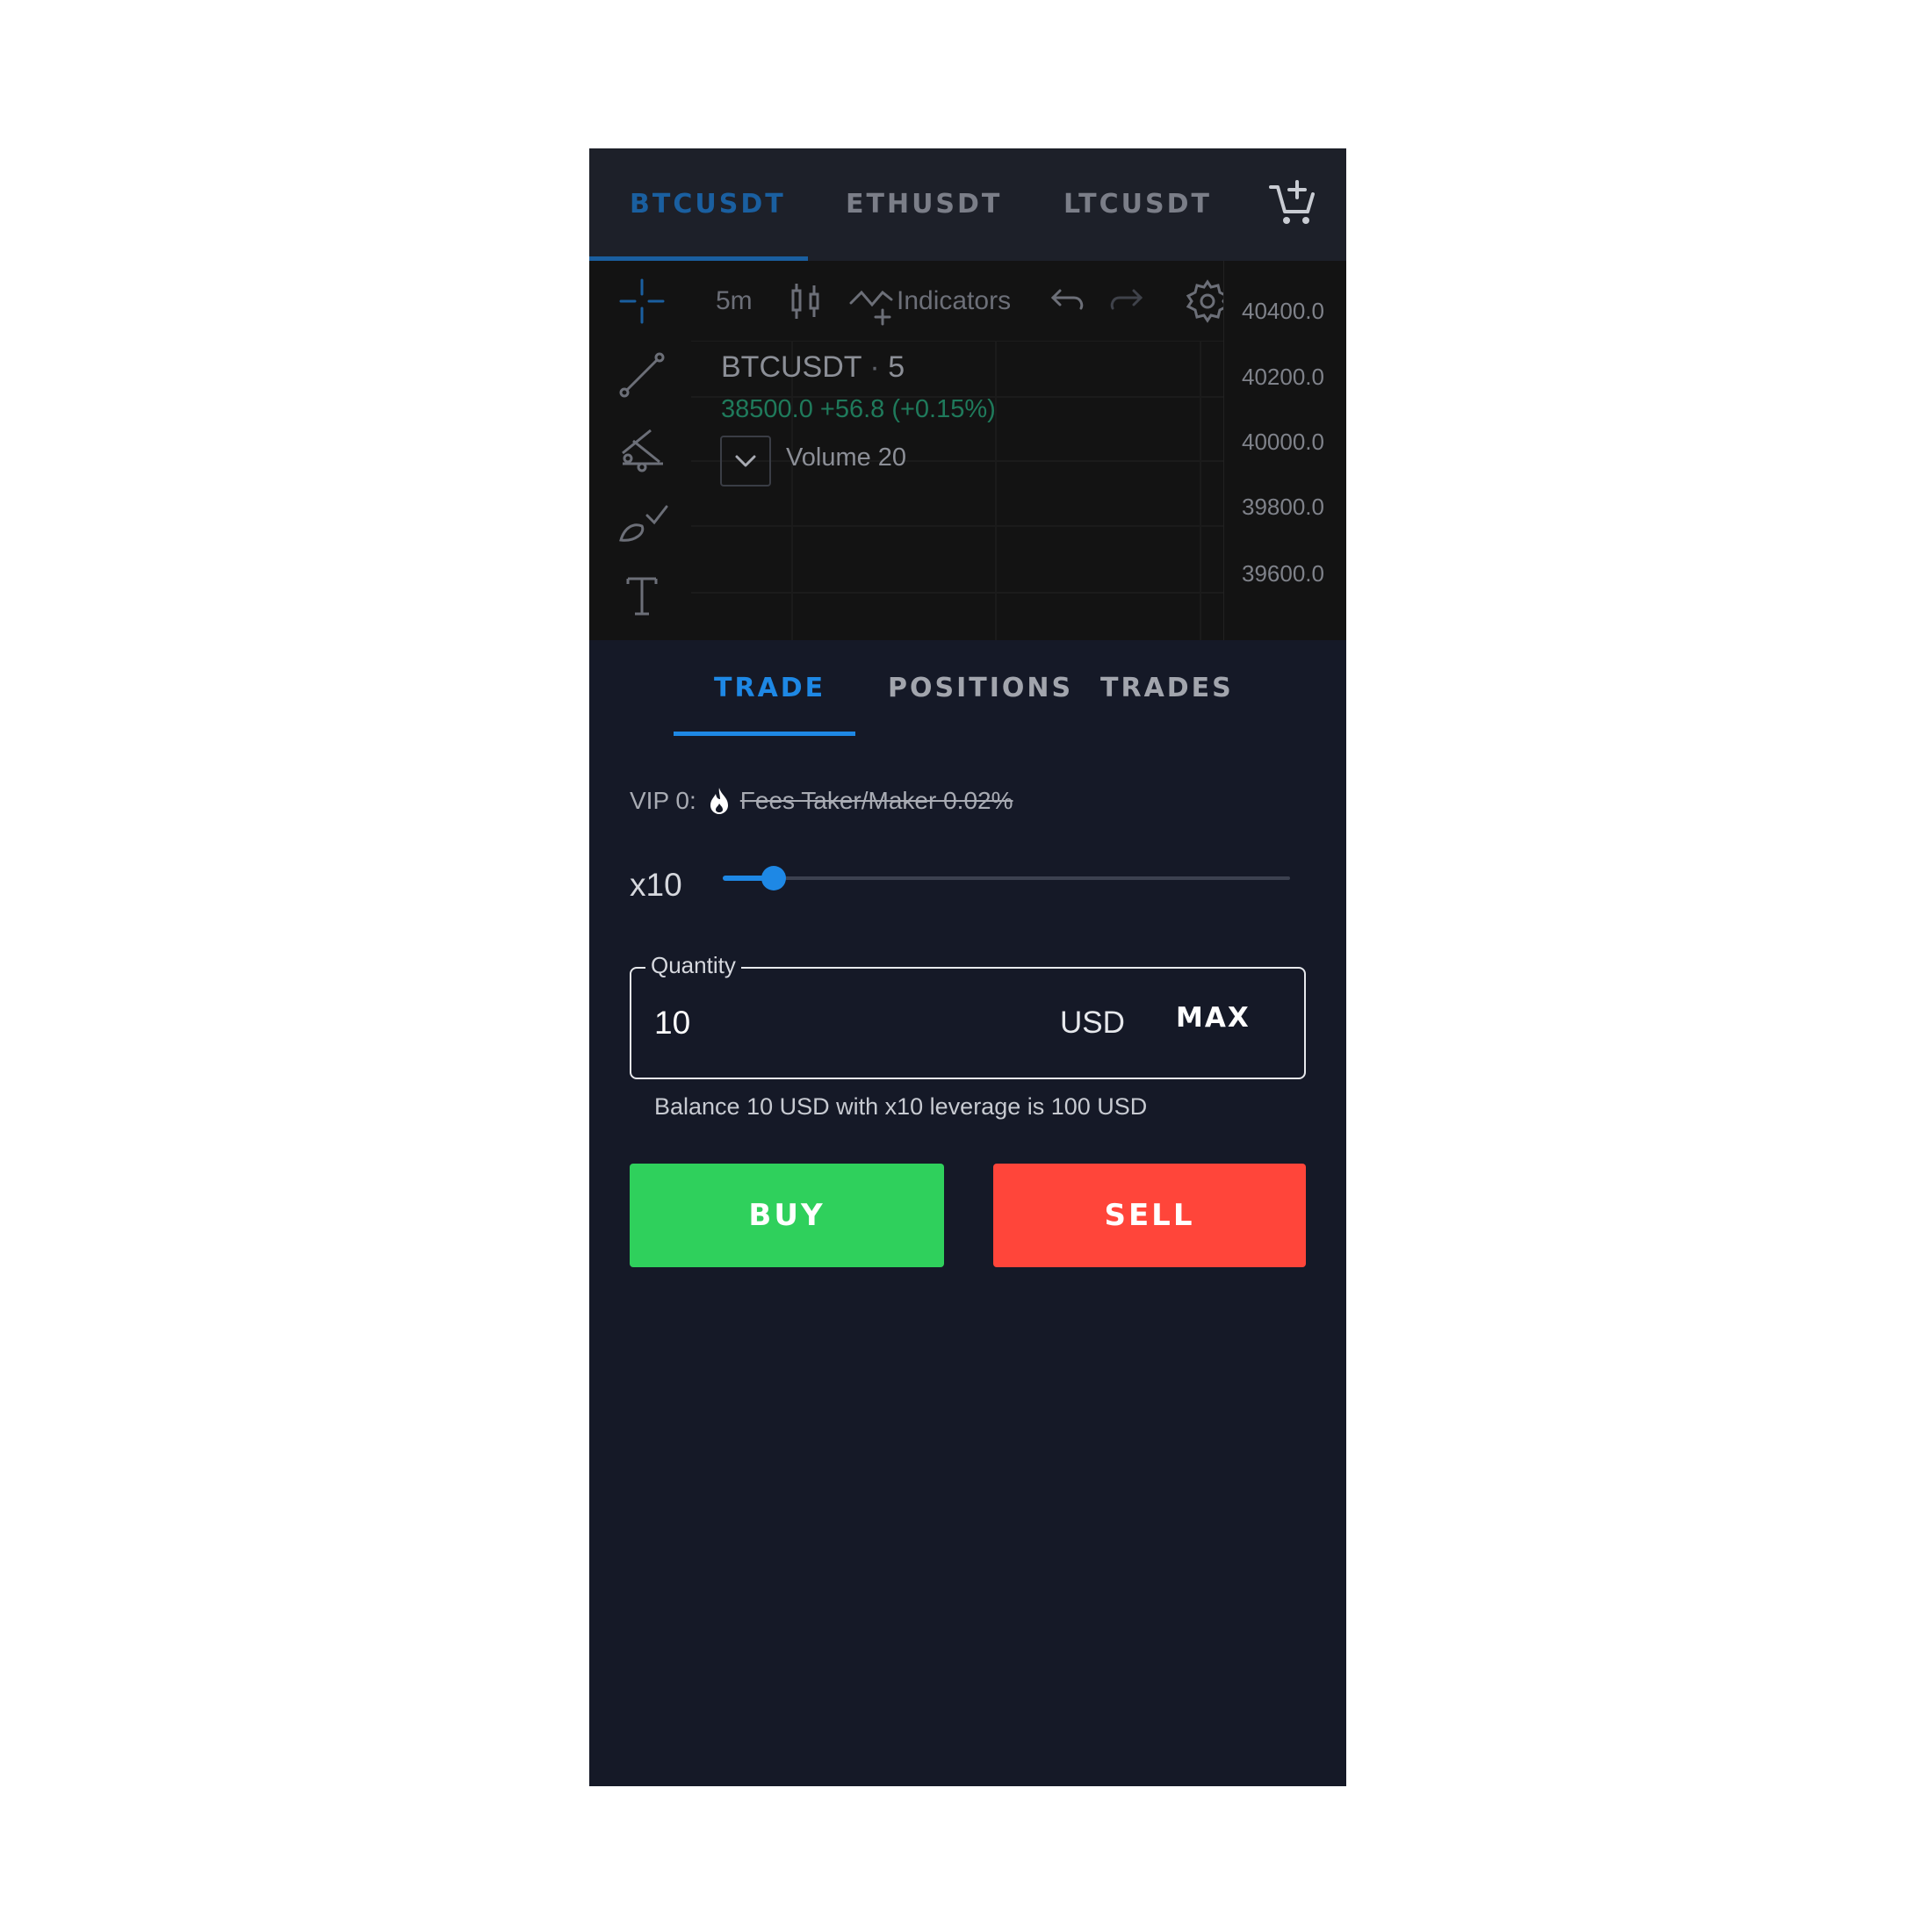 Image resolution: width=1932 pixels, height=1932 pixels. What do you see at coordinates (1283, 442) in the screenshot?
I see `price-axis-label: 40000.0` at bounding box center [1283, 442].